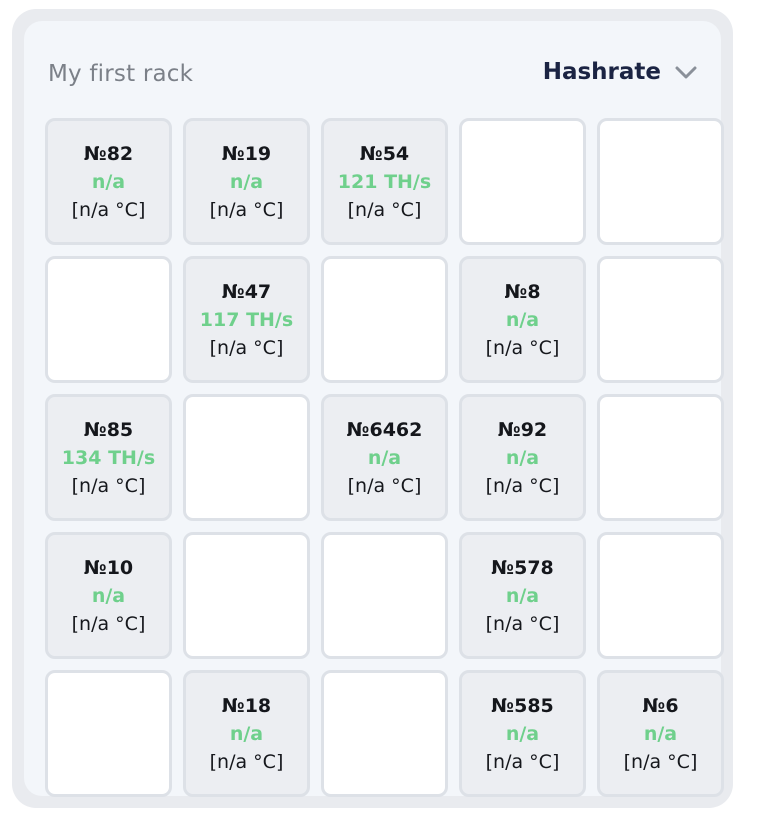 The image size is (758, 814). Describe the element at coordinates (522, 567) in the screenshot. I see `device-name: №578` at that location.